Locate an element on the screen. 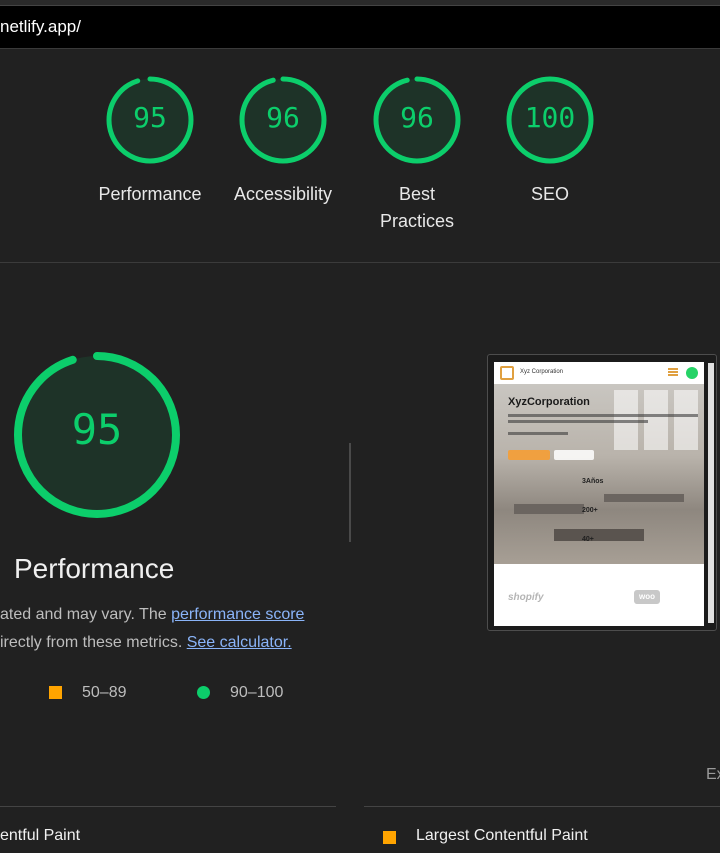  brand-logo-icon is located at coordinates (507, 373).